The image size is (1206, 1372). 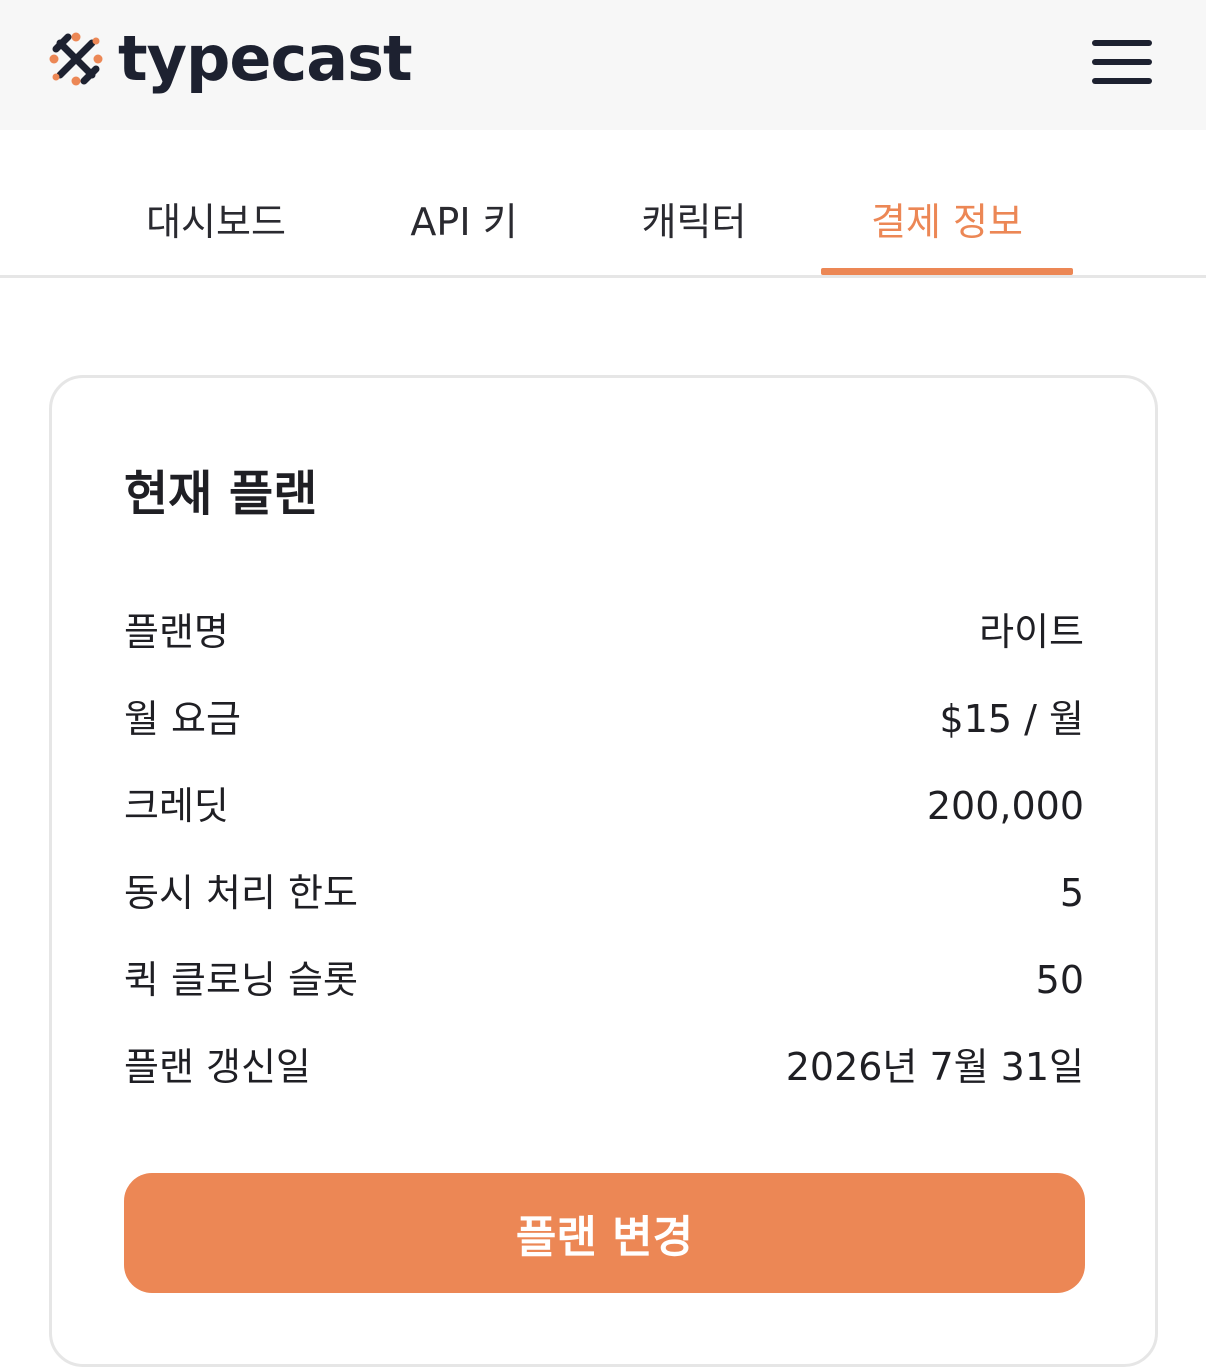 What do you see at coordinates (947, 271) in the screenshot?
I see `active-tab-indicator` at bounding box center [947, 271].